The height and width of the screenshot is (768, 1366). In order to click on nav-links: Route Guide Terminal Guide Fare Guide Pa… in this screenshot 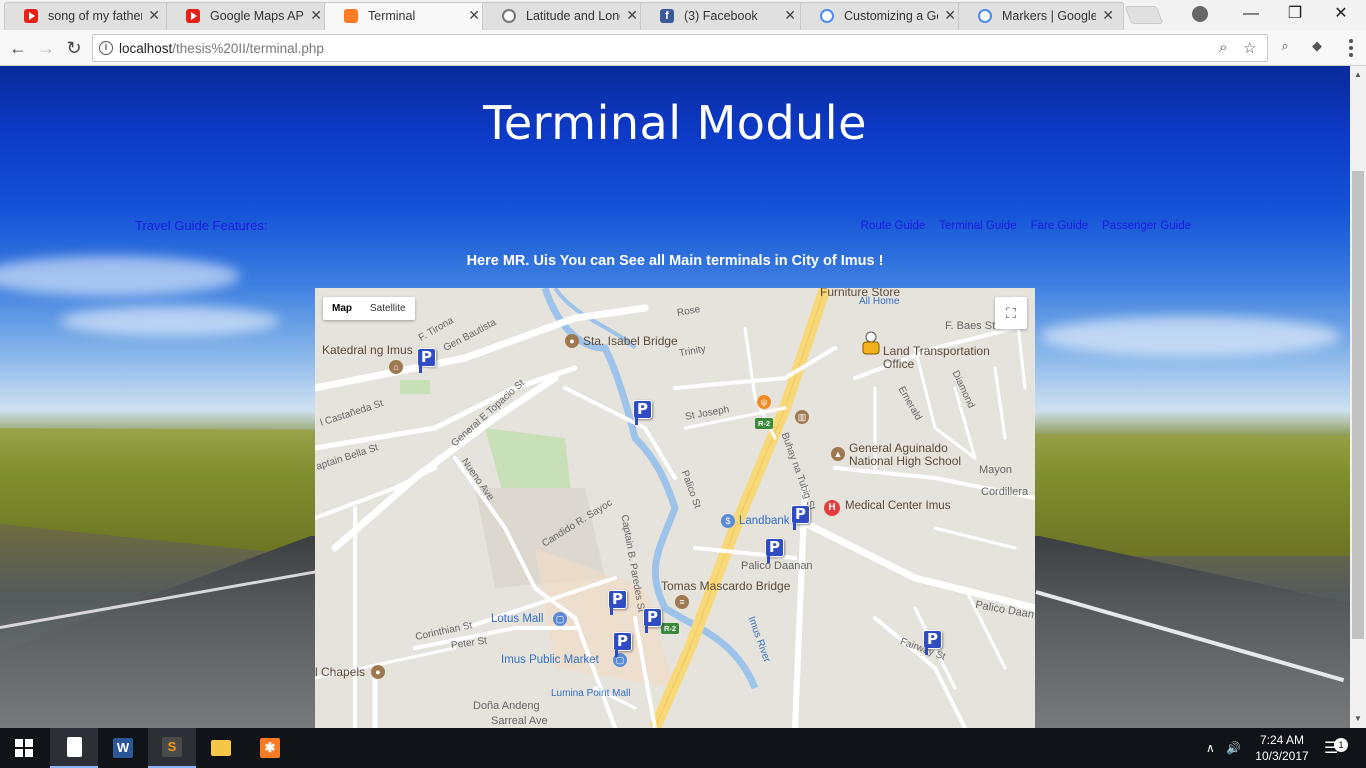, I will do `click(1026, 226)`.